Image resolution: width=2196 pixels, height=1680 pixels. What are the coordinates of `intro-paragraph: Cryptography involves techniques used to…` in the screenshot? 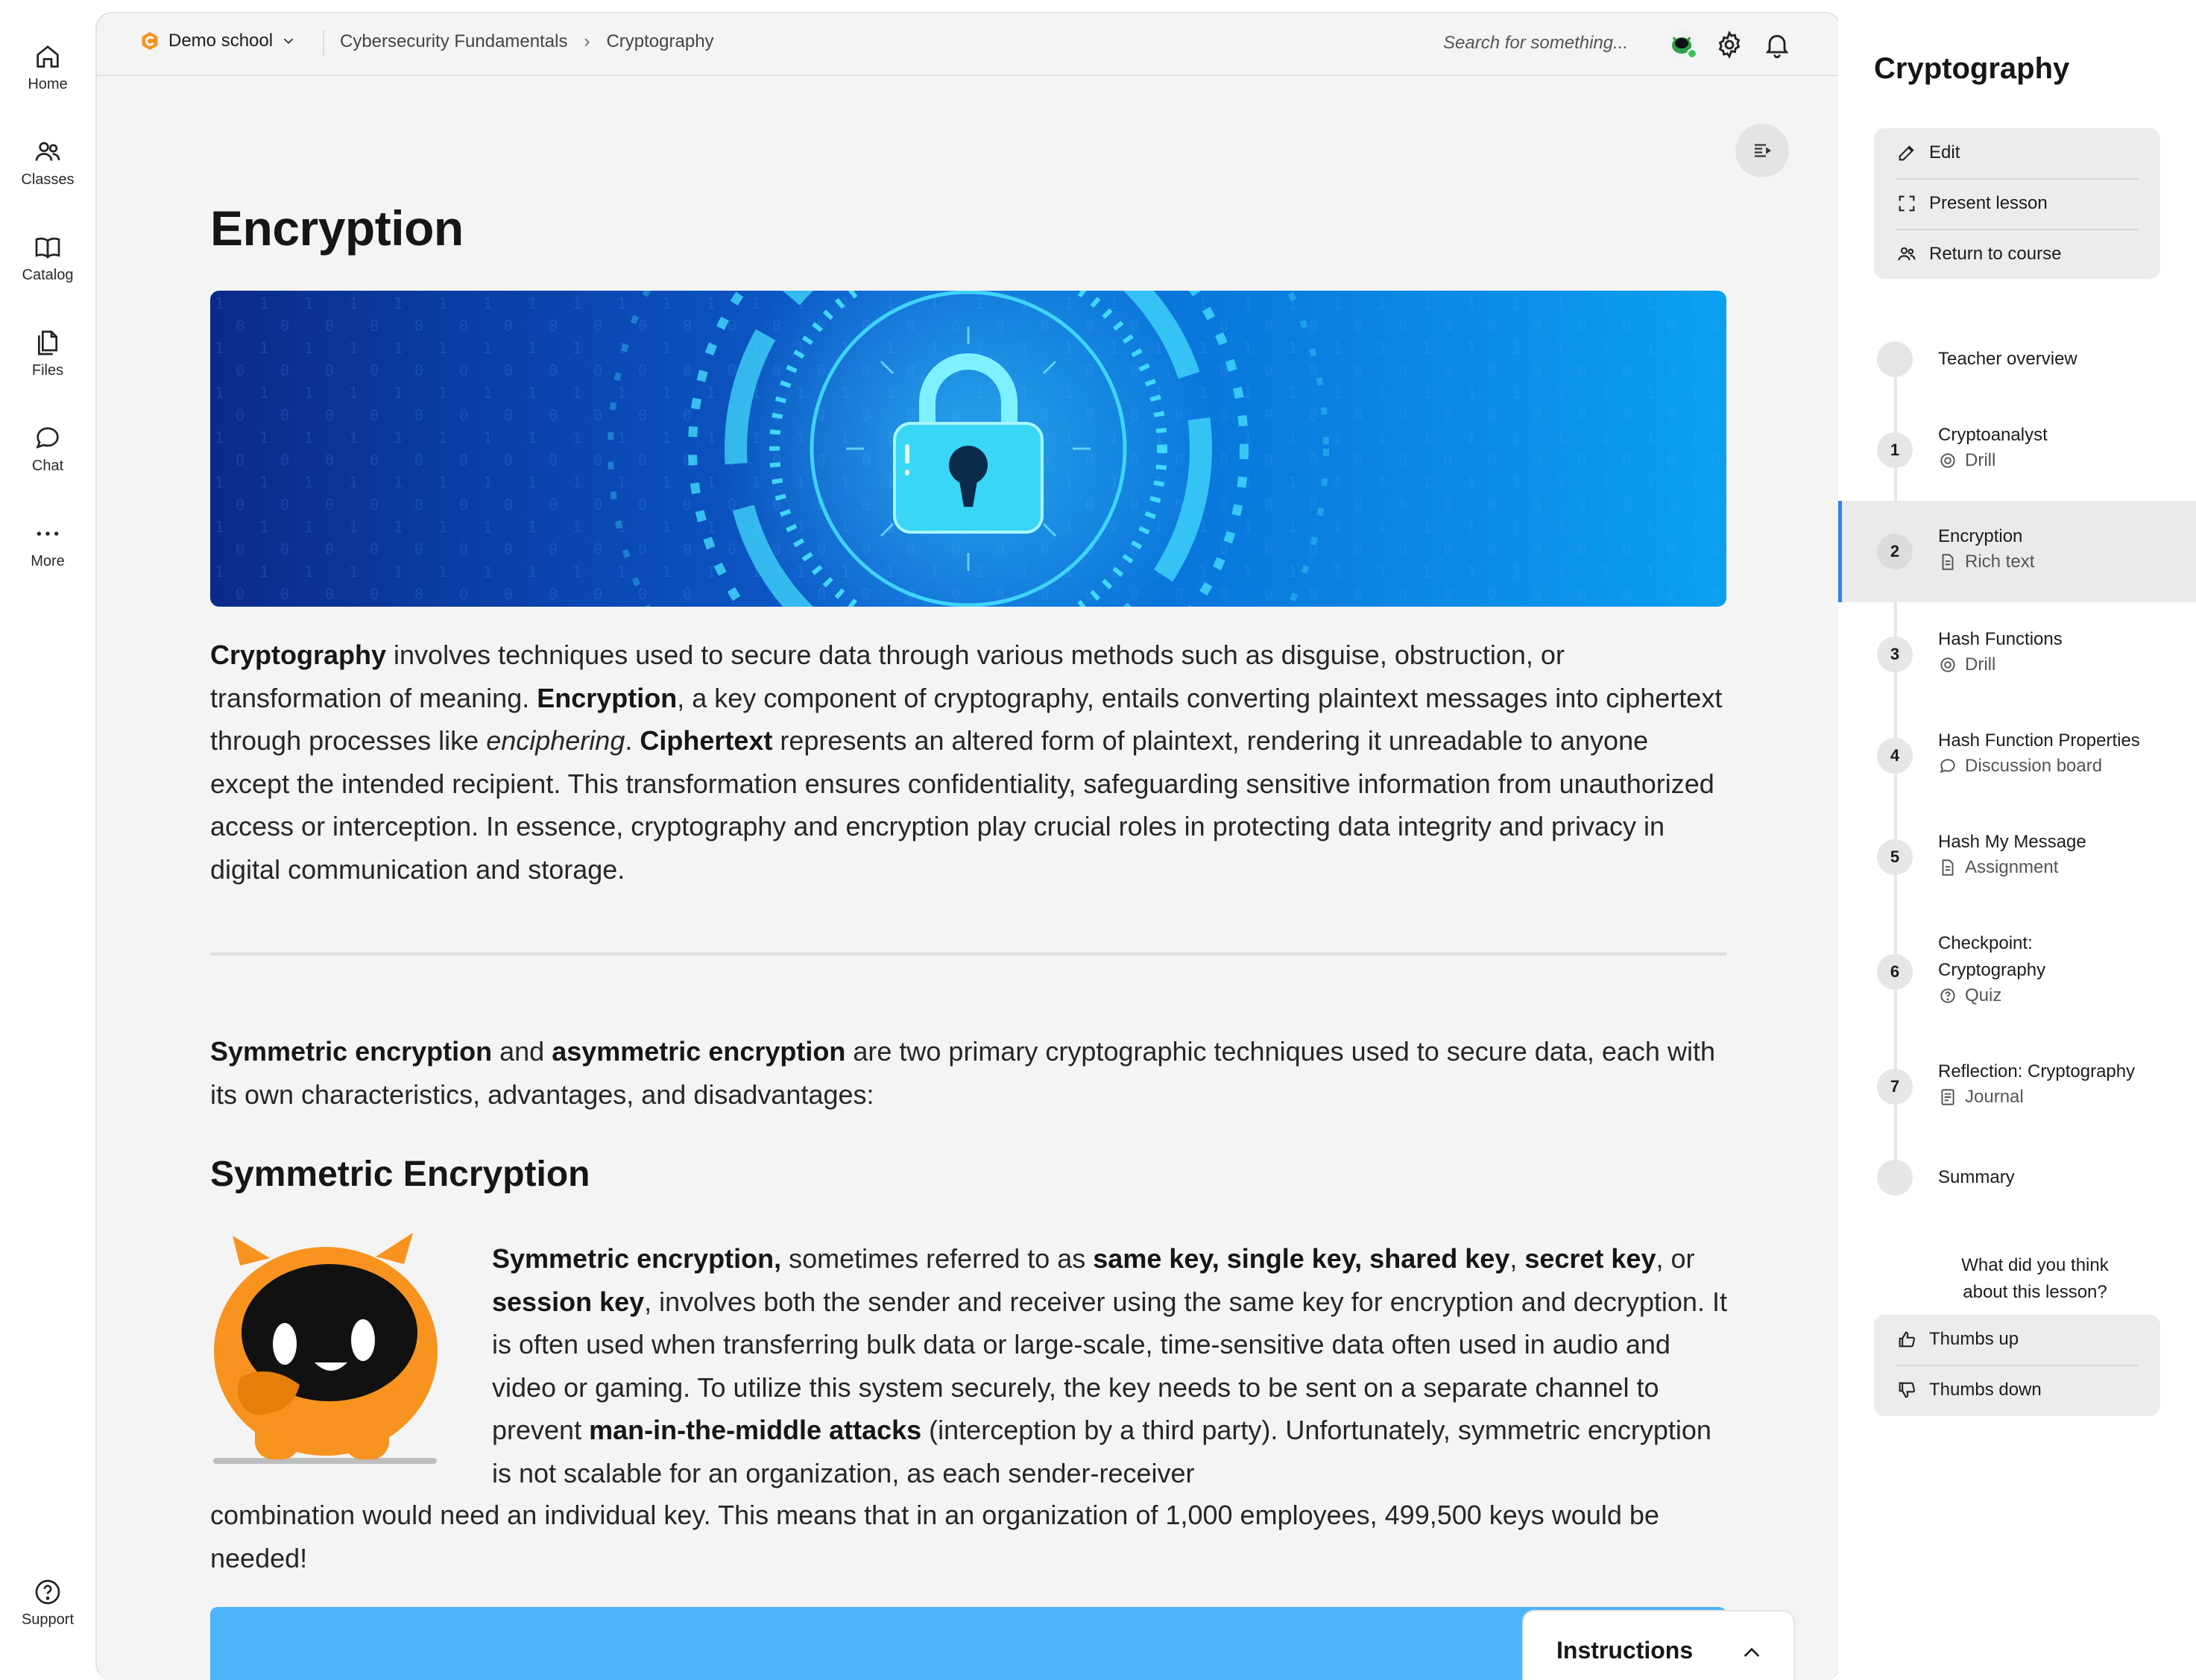 It's located at (968, 762).